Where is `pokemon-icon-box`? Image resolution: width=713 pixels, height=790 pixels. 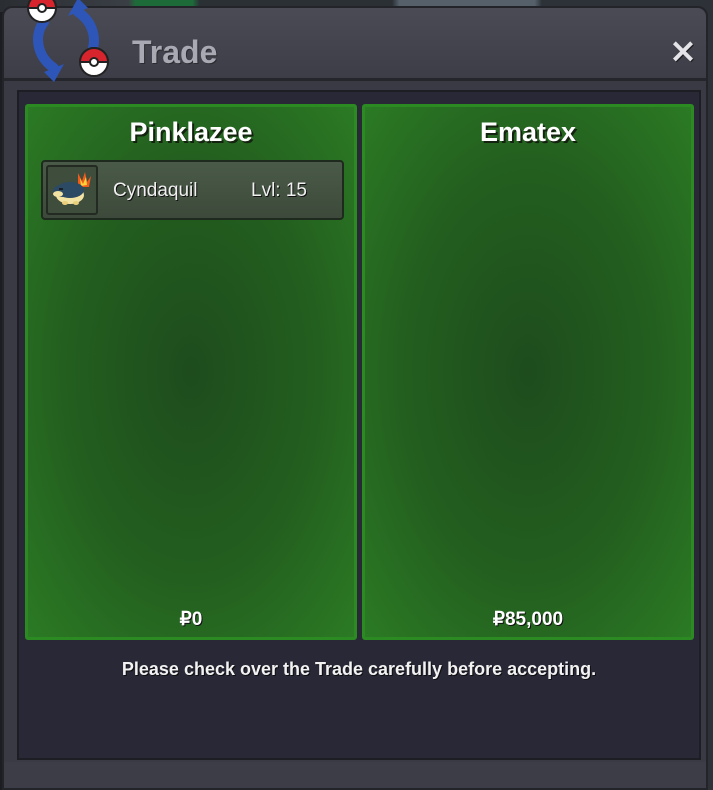 pokemon-icon-box is located at coordinates (72, 190).